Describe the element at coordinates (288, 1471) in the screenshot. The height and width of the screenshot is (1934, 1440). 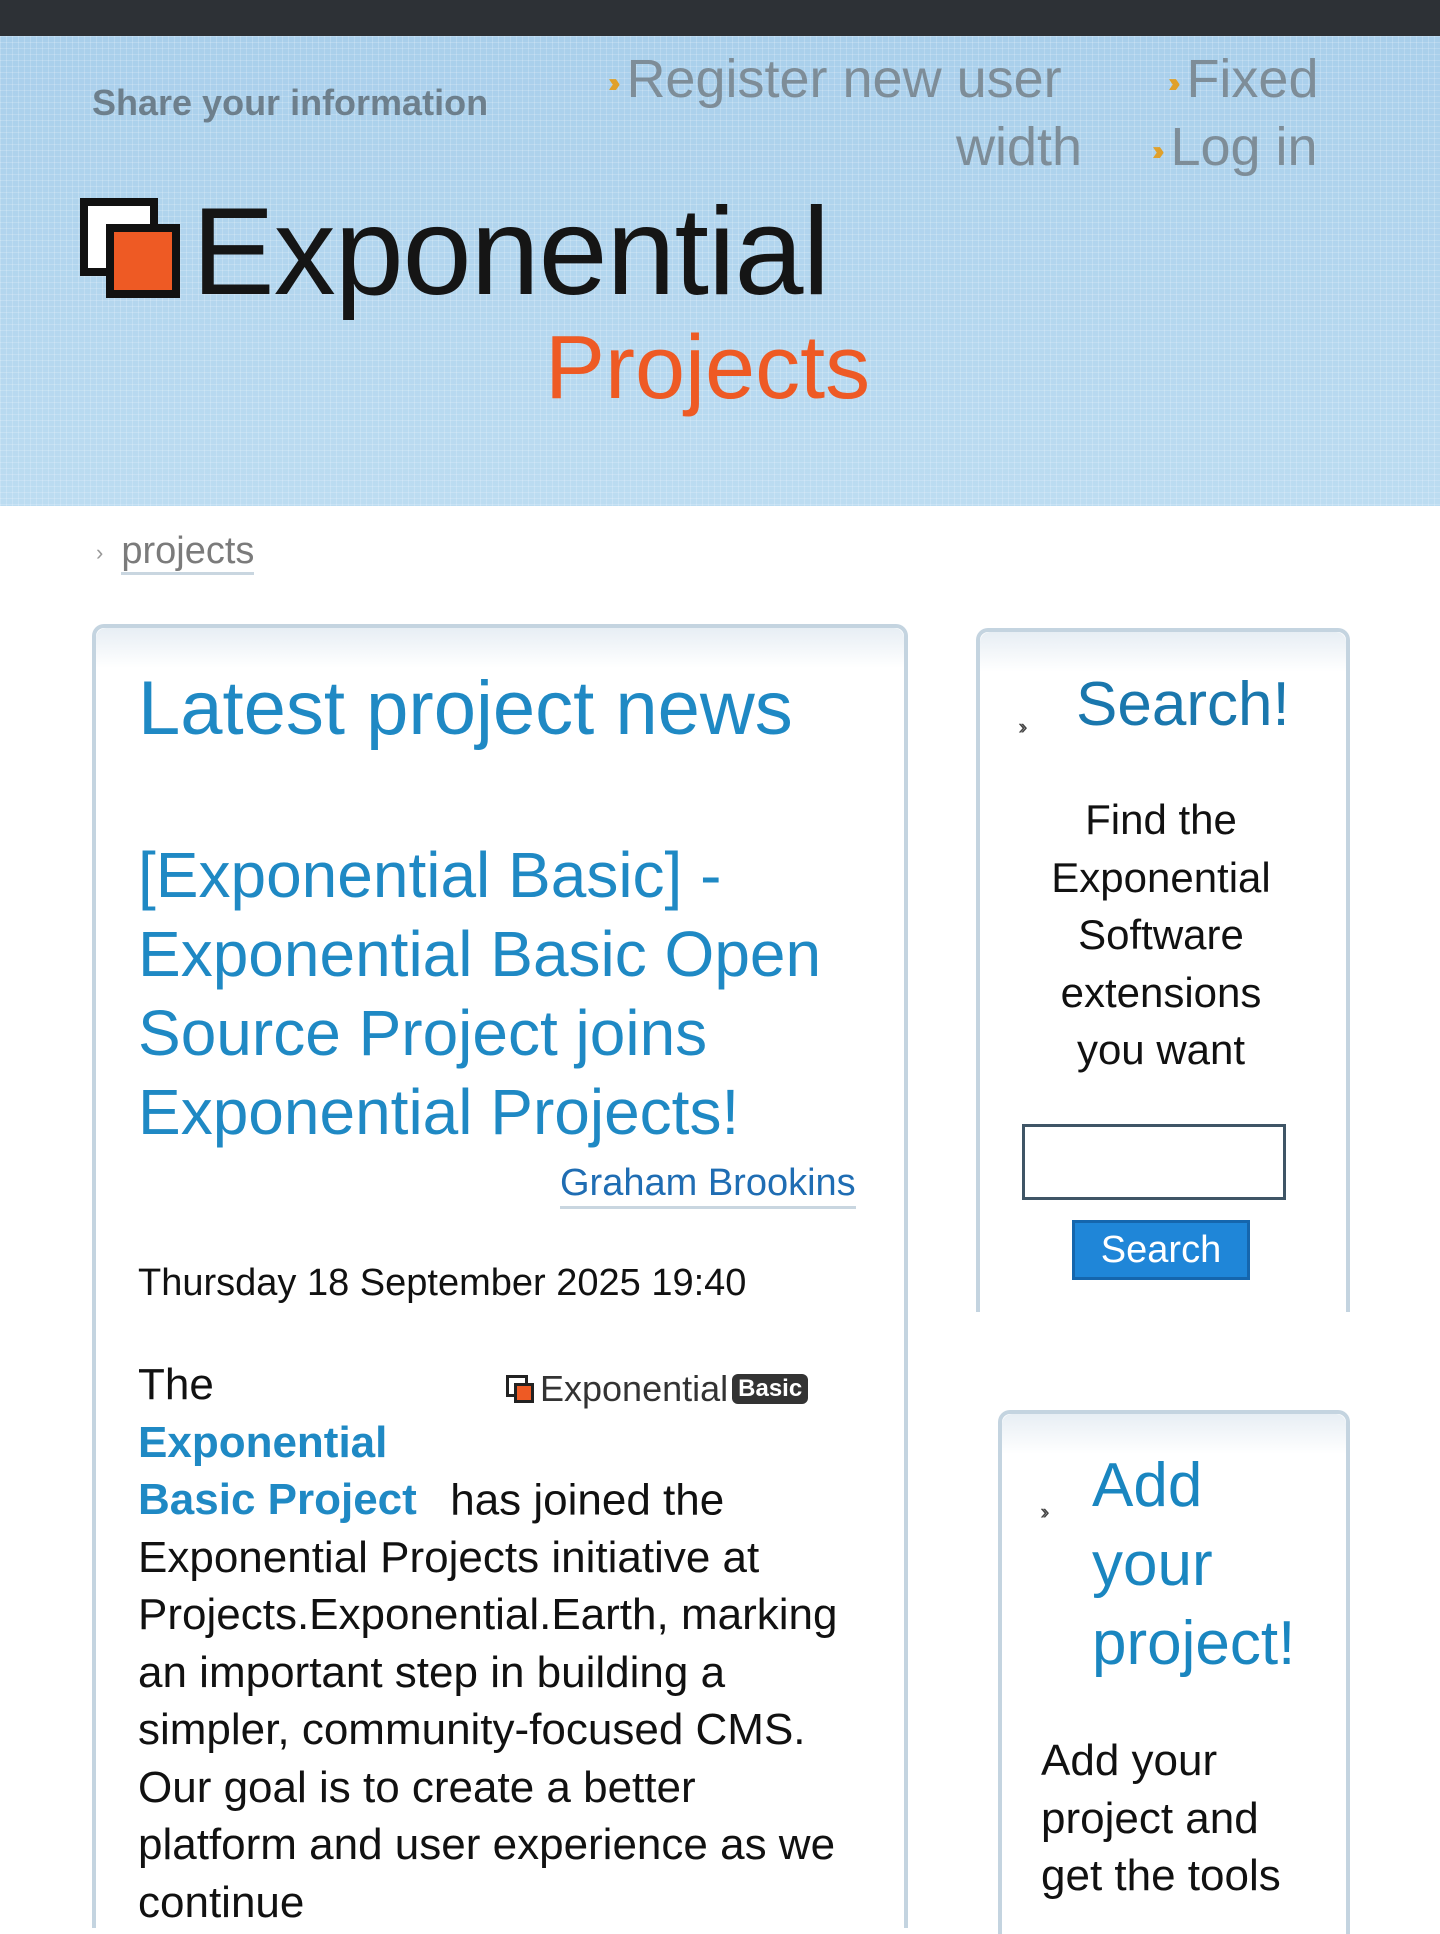
I see `project-link: Exponential Basic Project` at that location.